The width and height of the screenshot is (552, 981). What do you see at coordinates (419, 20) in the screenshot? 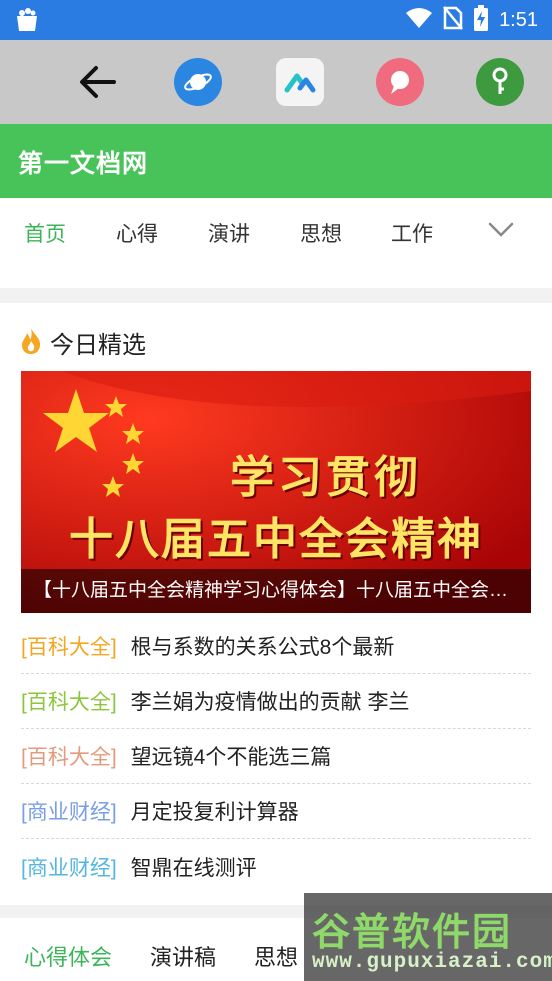
I see `wifi-icon` at bounding box center [419, 20].